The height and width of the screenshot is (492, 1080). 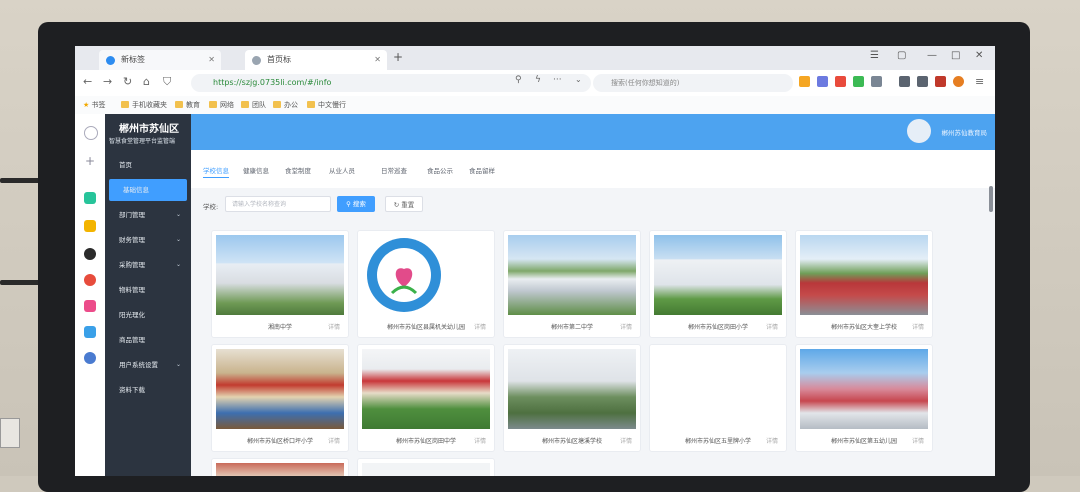 What do you see at coordinates (280, 398) in the screenshot?
I see `school-card: 郴州市苏仙区桥口坪小学 详情` at bounding box center [280, 398].